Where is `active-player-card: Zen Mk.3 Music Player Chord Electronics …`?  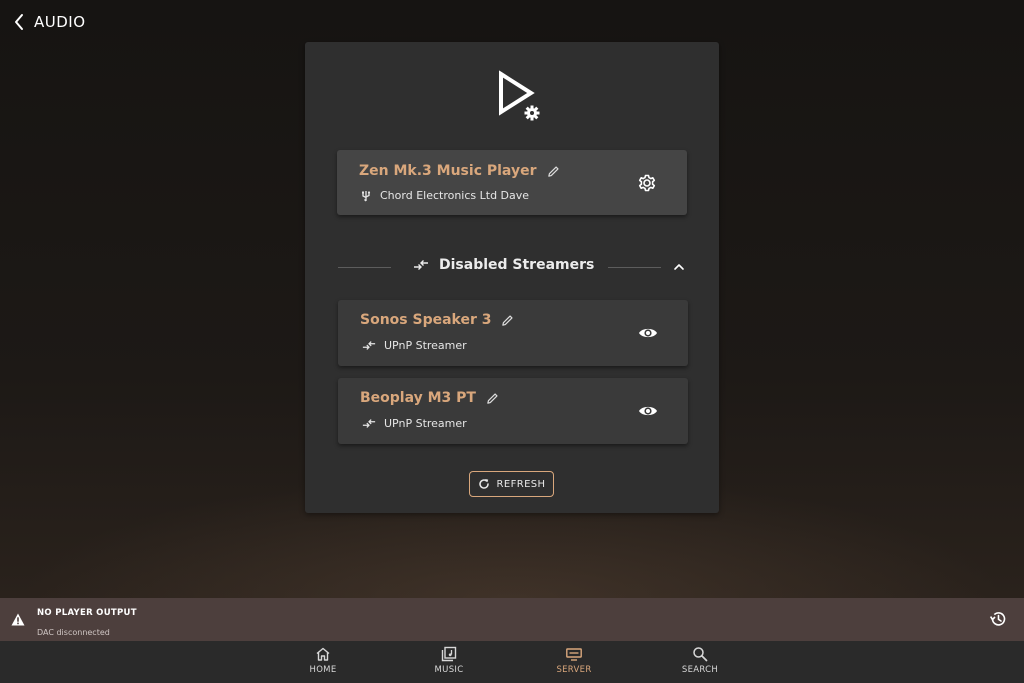
active-player-card: Zen Mk.3 Music Player Chord Electronics … is located at coordinates (512, 182).